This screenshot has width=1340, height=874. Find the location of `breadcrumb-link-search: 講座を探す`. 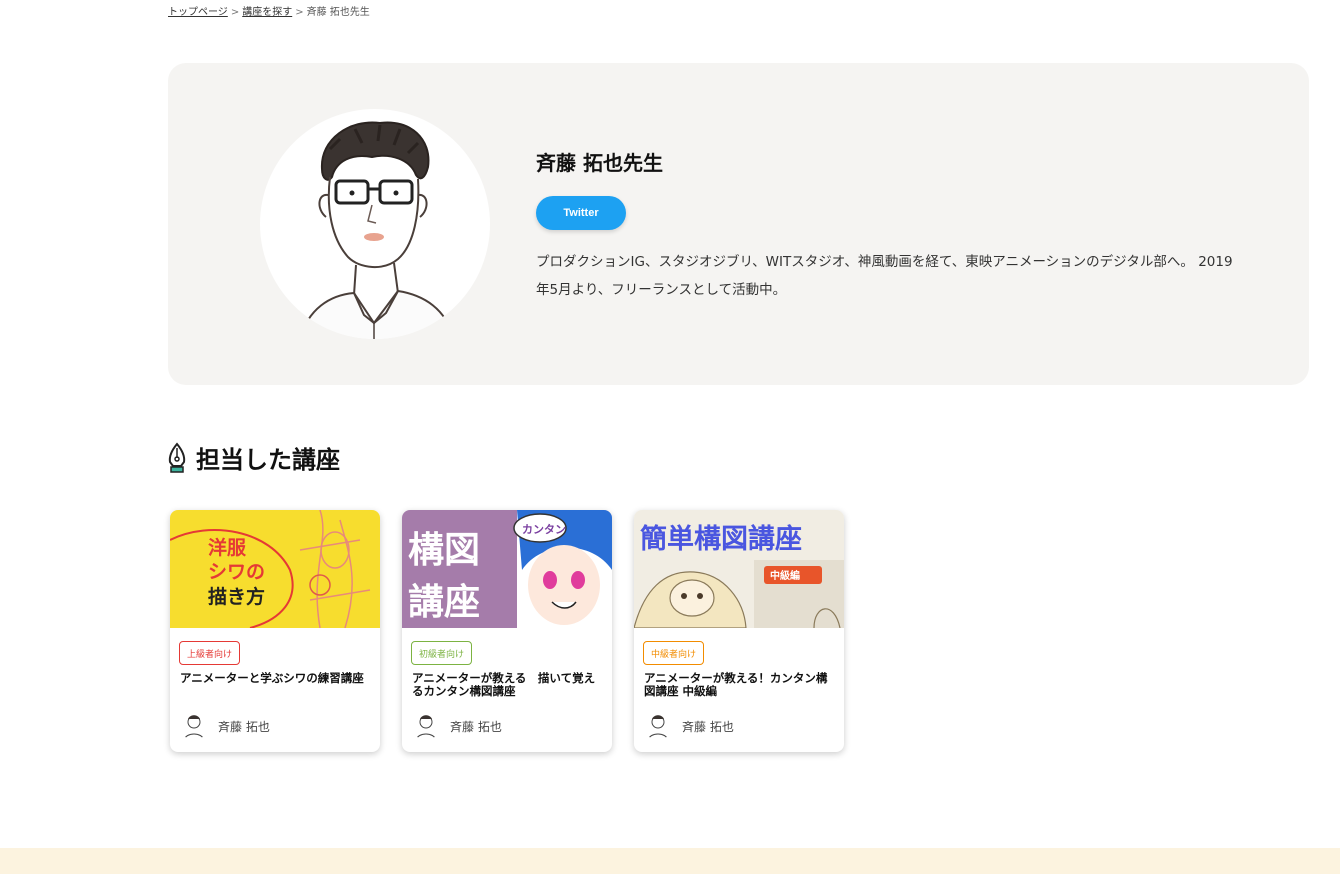

breadcrumb-link-search: 講座を探す is located at coordinates (267, 12).